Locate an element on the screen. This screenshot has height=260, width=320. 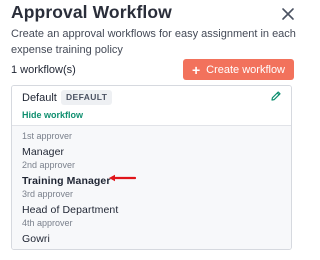
approver-item: 4th approver Gowri is located at coordinates (47, 232).